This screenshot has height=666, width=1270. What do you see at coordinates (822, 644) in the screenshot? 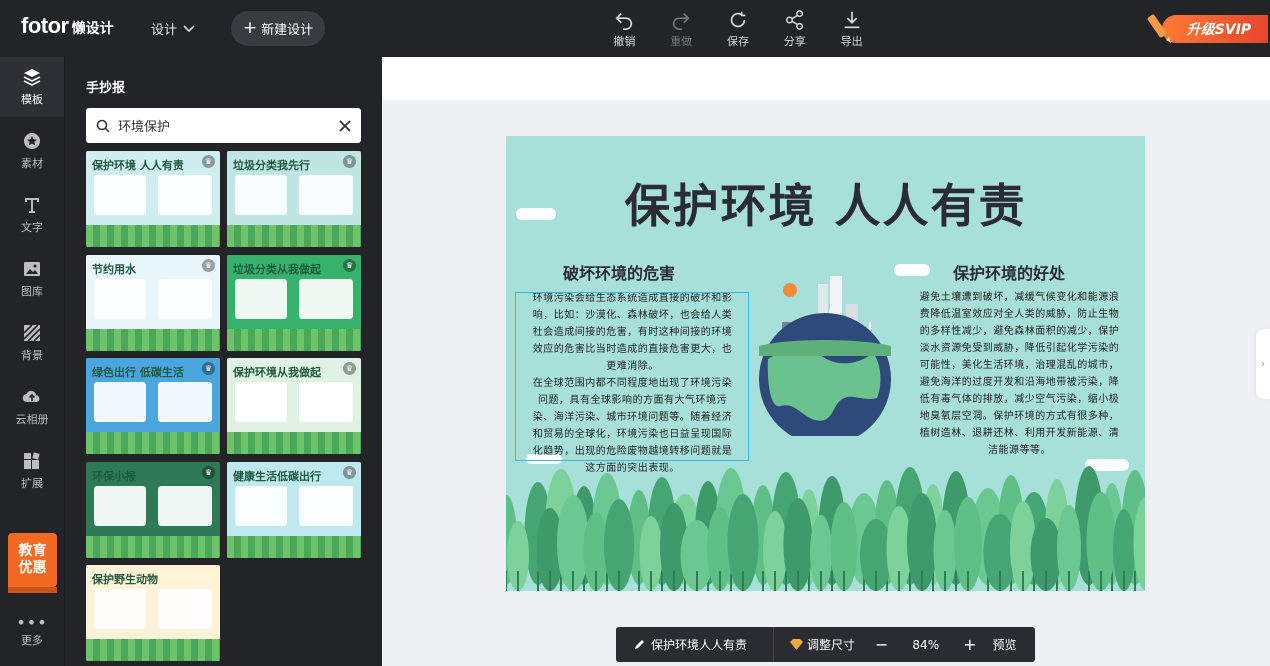
I see `resize-button: 调整尺寸` at bounding box center [822, 644].